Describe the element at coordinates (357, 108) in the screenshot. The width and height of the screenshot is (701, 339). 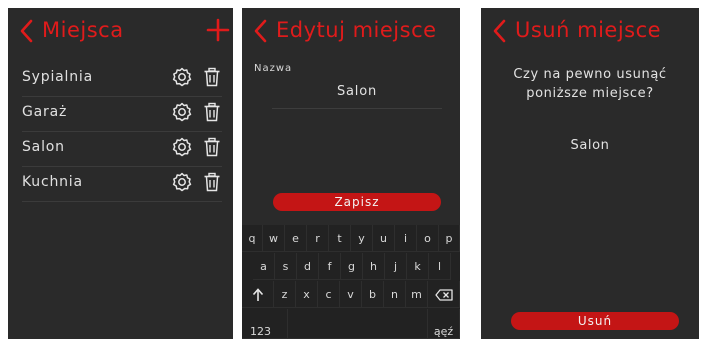
I see `name-field-underline` at that location.